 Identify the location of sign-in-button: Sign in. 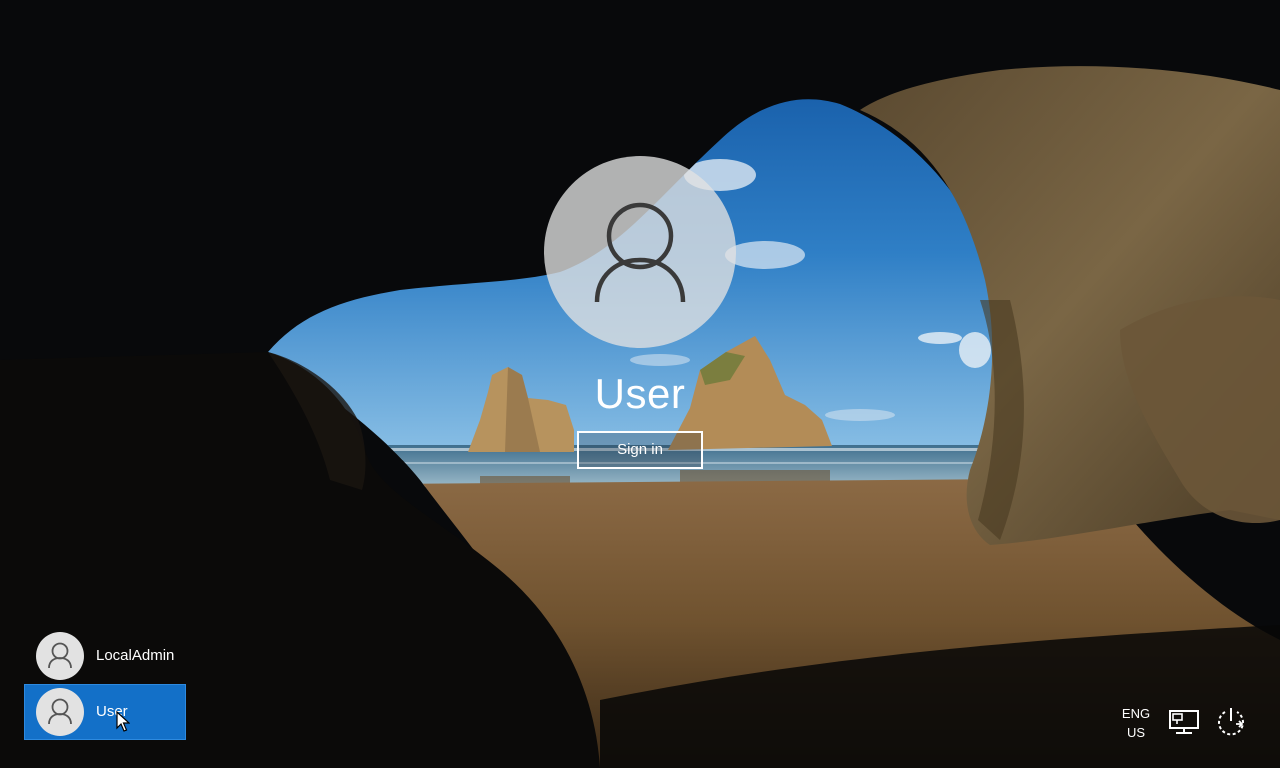
(640, 450).